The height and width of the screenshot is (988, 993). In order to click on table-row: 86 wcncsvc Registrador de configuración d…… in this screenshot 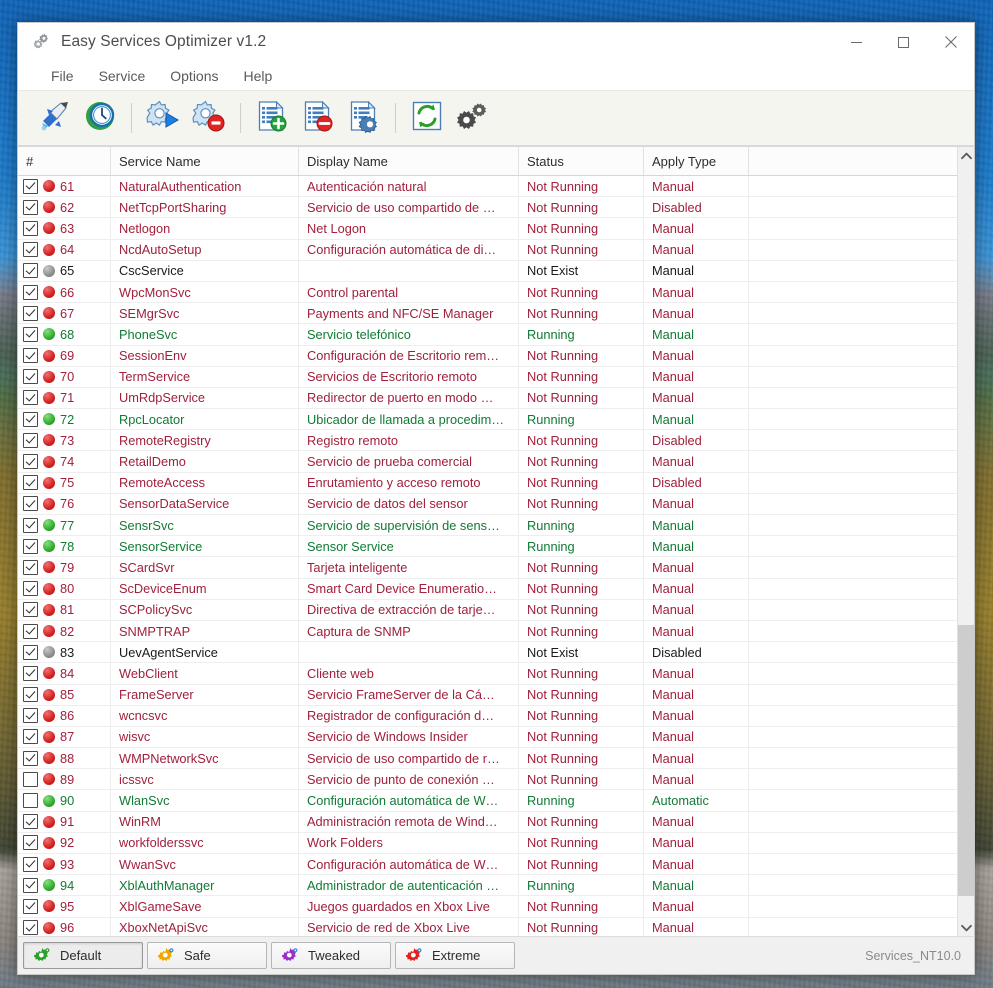, I will do `click(496, 716)`.